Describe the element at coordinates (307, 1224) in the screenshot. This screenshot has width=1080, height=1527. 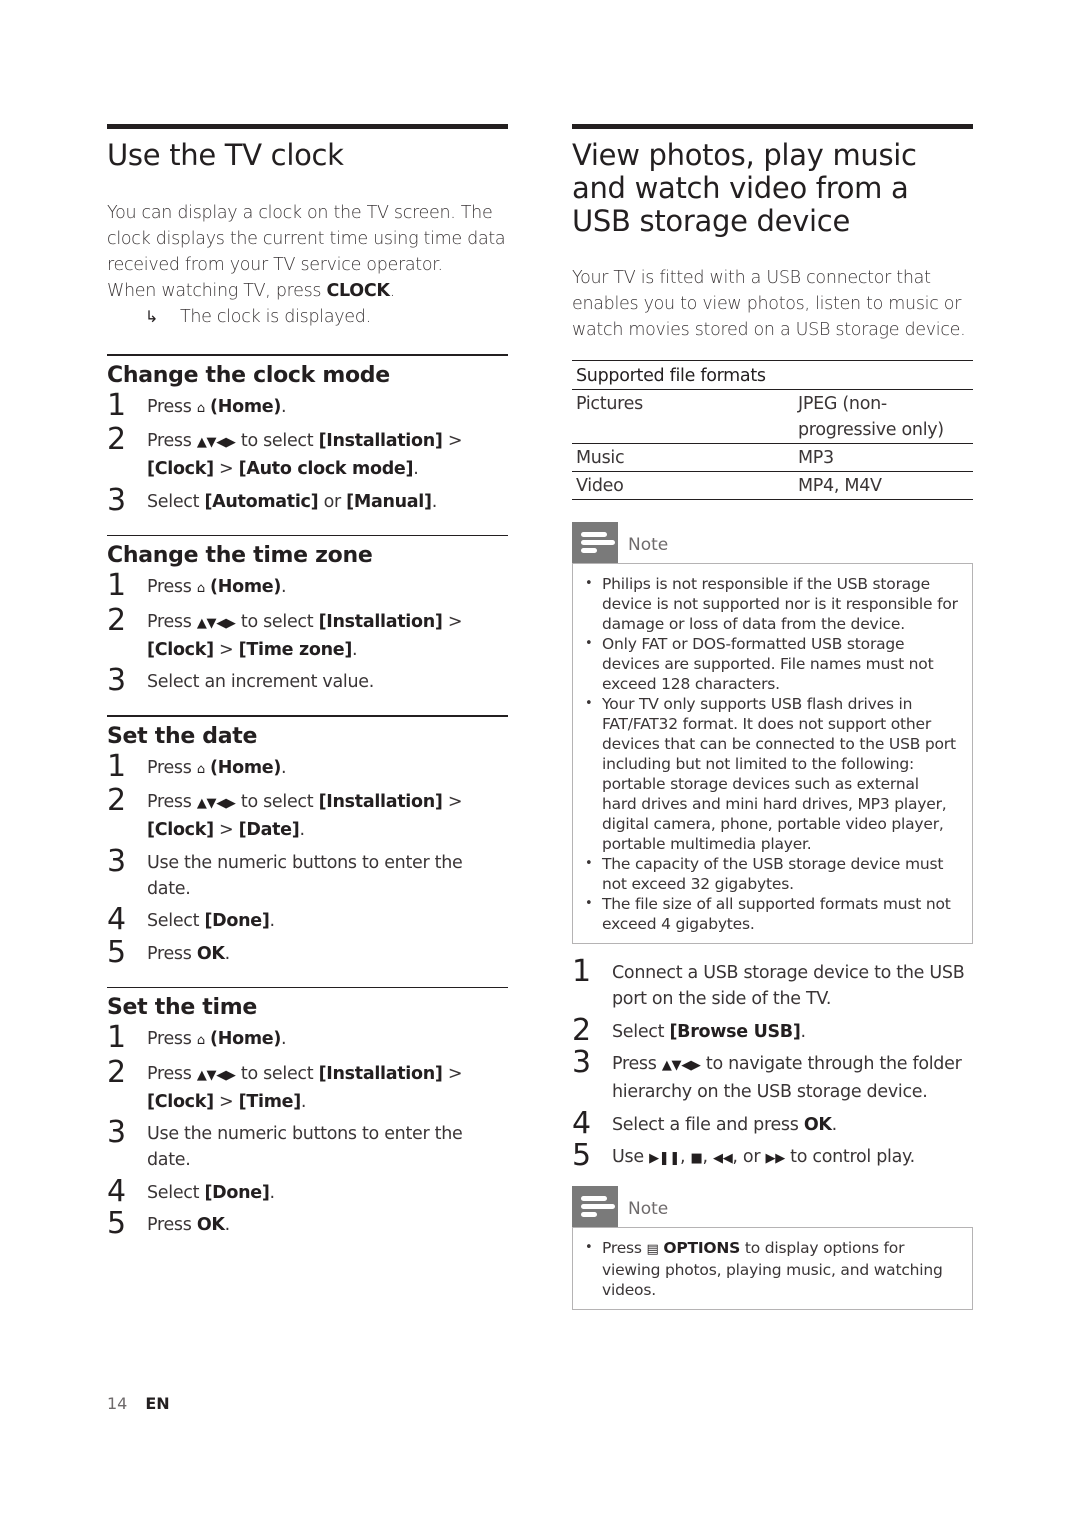
I see `step: 5 Press OK.` at that location.